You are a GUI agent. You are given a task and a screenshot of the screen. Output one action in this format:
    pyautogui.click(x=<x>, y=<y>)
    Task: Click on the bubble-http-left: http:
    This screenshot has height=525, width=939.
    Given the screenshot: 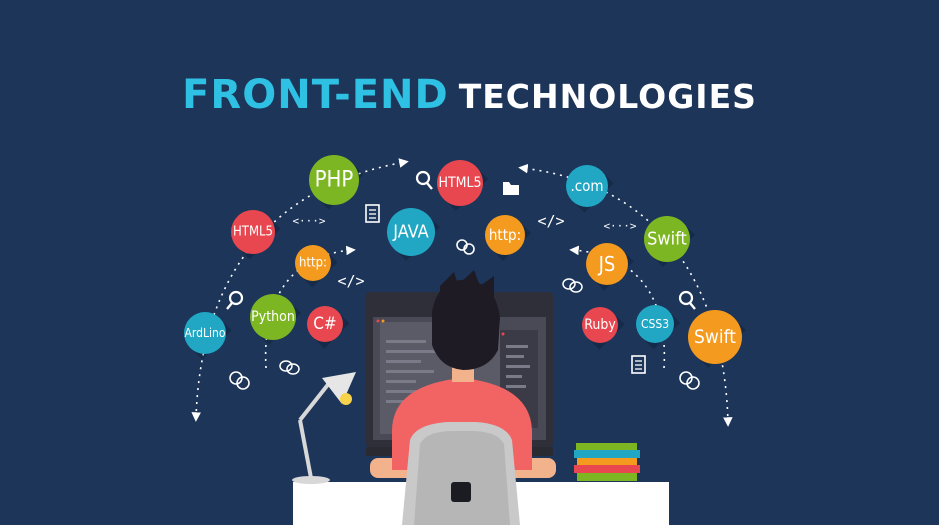 What is the action you would take?
    pyautogui.click(x=316, y=266)
    